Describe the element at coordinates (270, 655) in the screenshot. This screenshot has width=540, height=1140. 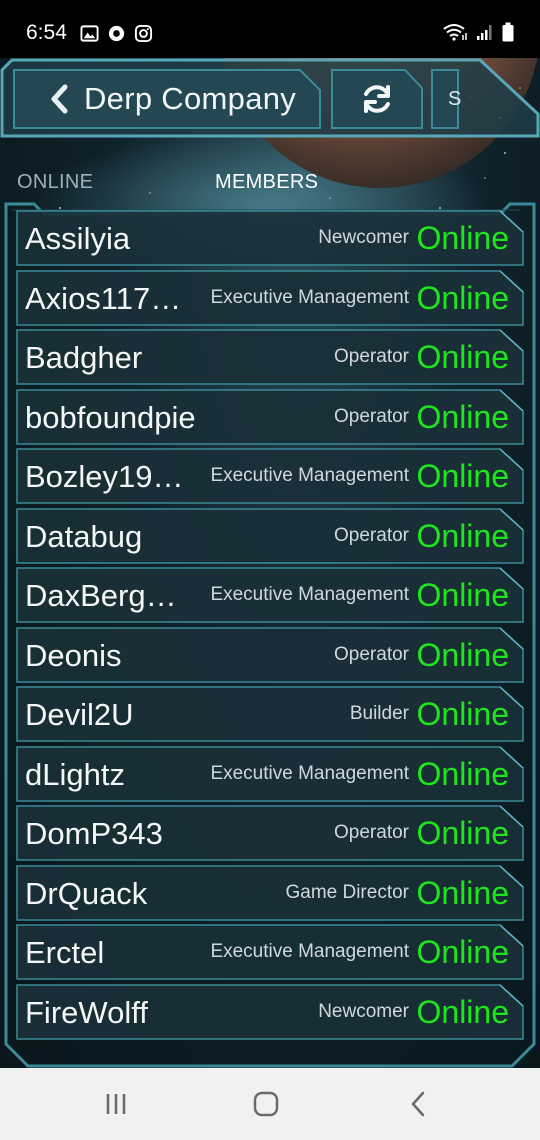
I see `member-row: Deonis Operator Online` at that location.